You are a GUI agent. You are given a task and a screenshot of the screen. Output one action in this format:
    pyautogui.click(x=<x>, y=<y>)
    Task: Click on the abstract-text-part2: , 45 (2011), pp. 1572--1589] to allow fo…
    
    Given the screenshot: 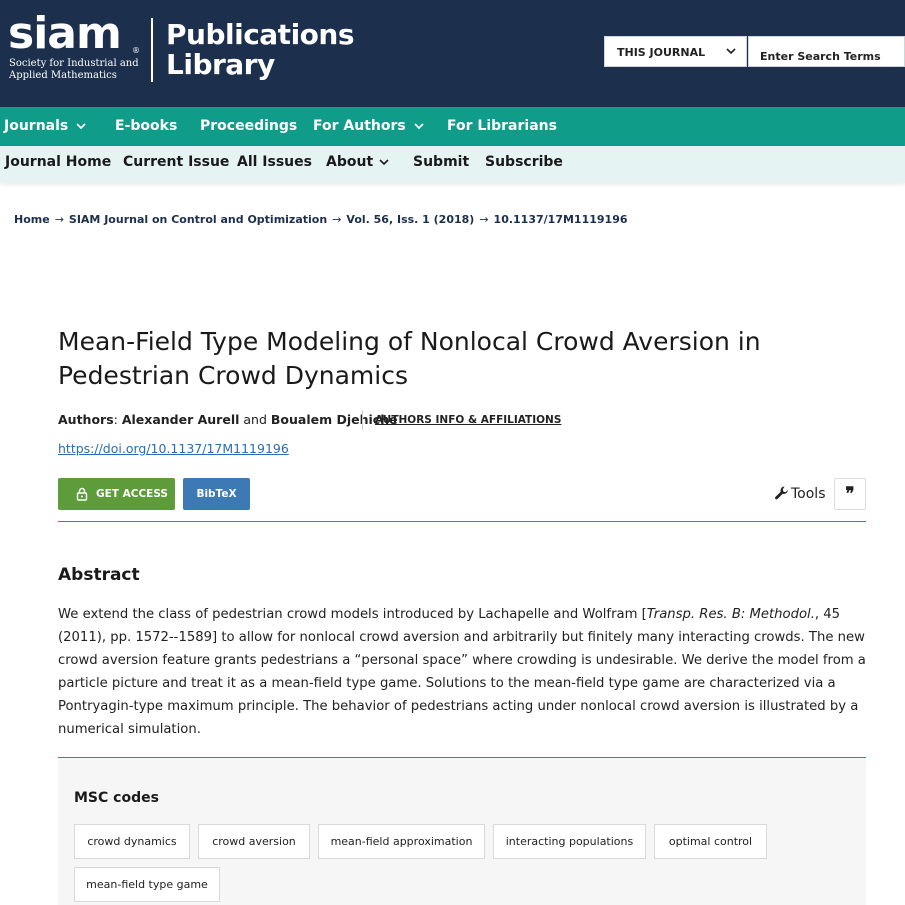 What is the action you would take?
    pyautogui.click(x=462, y=672)
    